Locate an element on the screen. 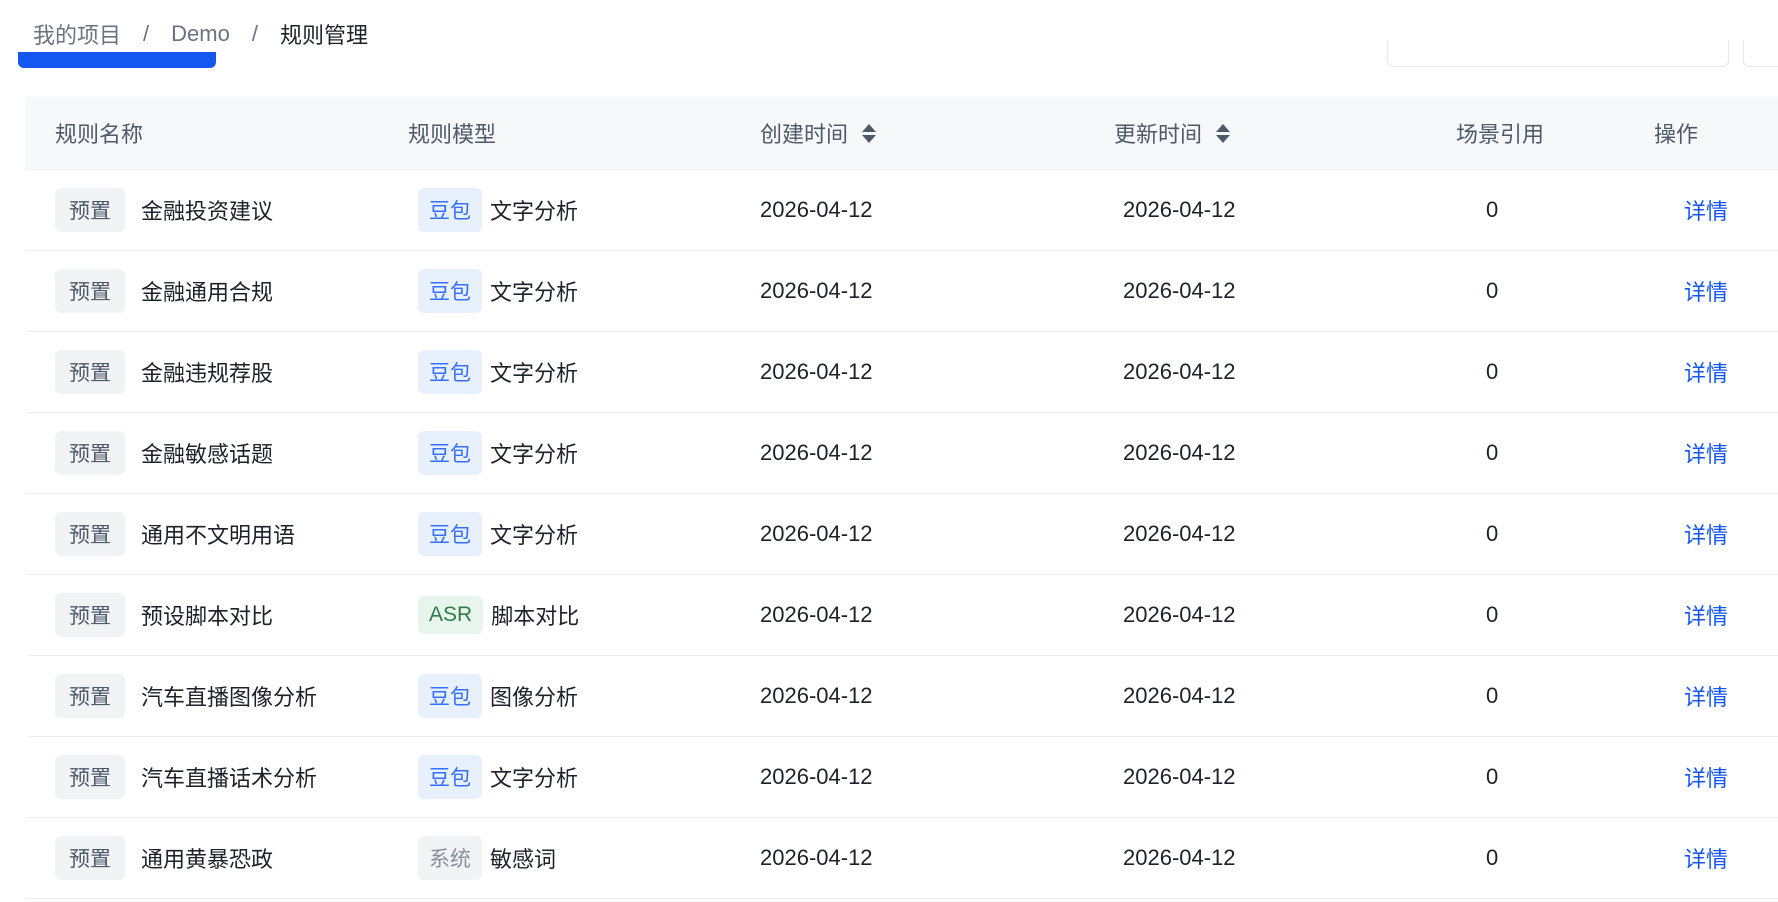  rule-model: 脚本对比 is located at coordinates (535, 616).